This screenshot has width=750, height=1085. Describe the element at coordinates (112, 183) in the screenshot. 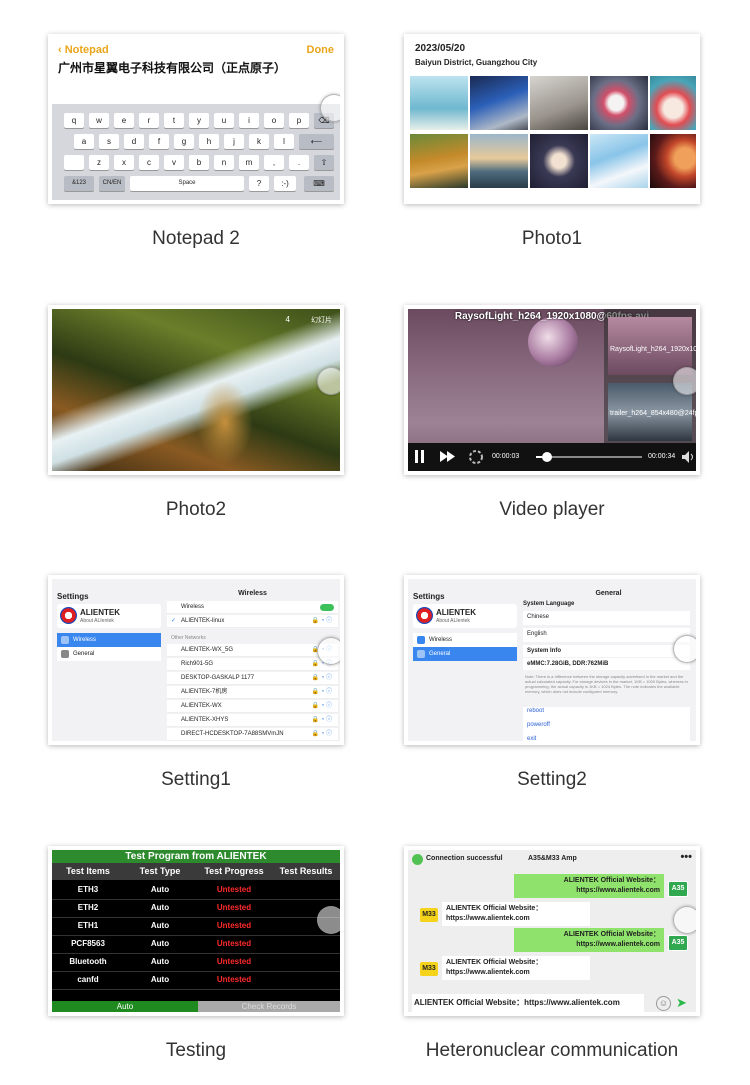

I see `language-key: CN/EN` at that location.